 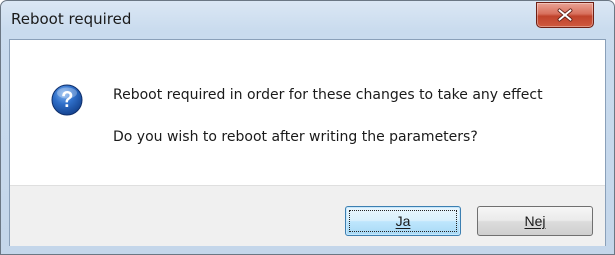 What do you see at coordinates (307, 20) in the screenshot?
I see `title-bar: Reboot required` at bounding box center [307, 20].